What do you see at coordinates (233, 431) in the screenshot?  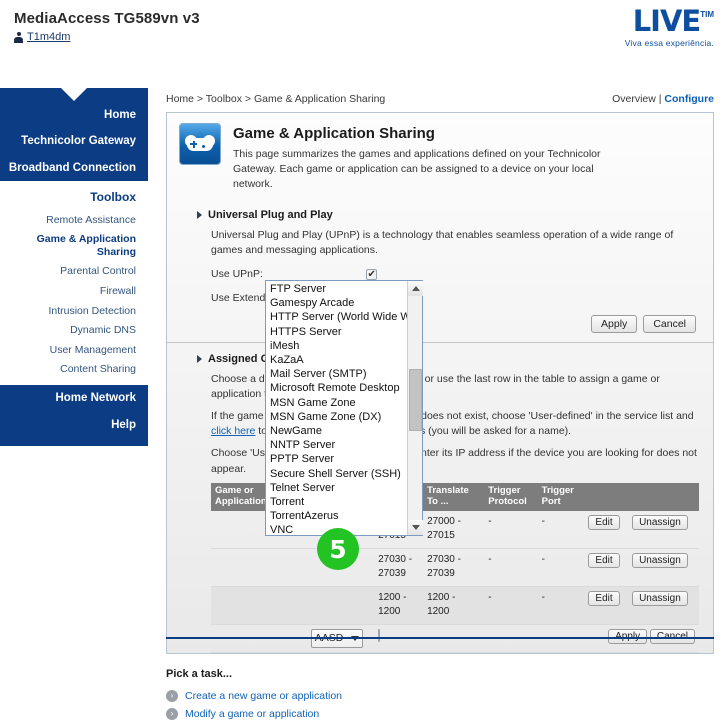 I see `click-here-link: click here` at bounding box center [233, 431].